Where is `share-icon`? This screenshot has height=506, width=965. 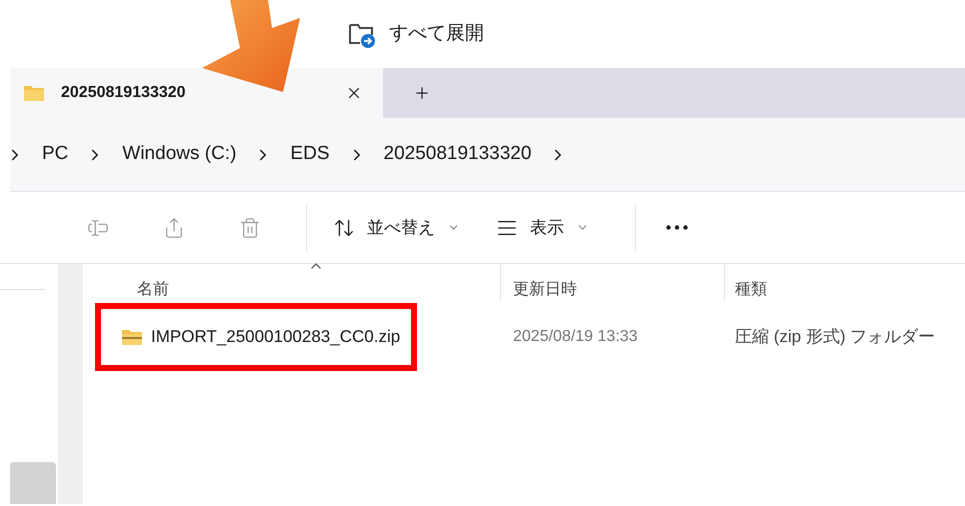 share-icon is located at coordinates (174, 227).